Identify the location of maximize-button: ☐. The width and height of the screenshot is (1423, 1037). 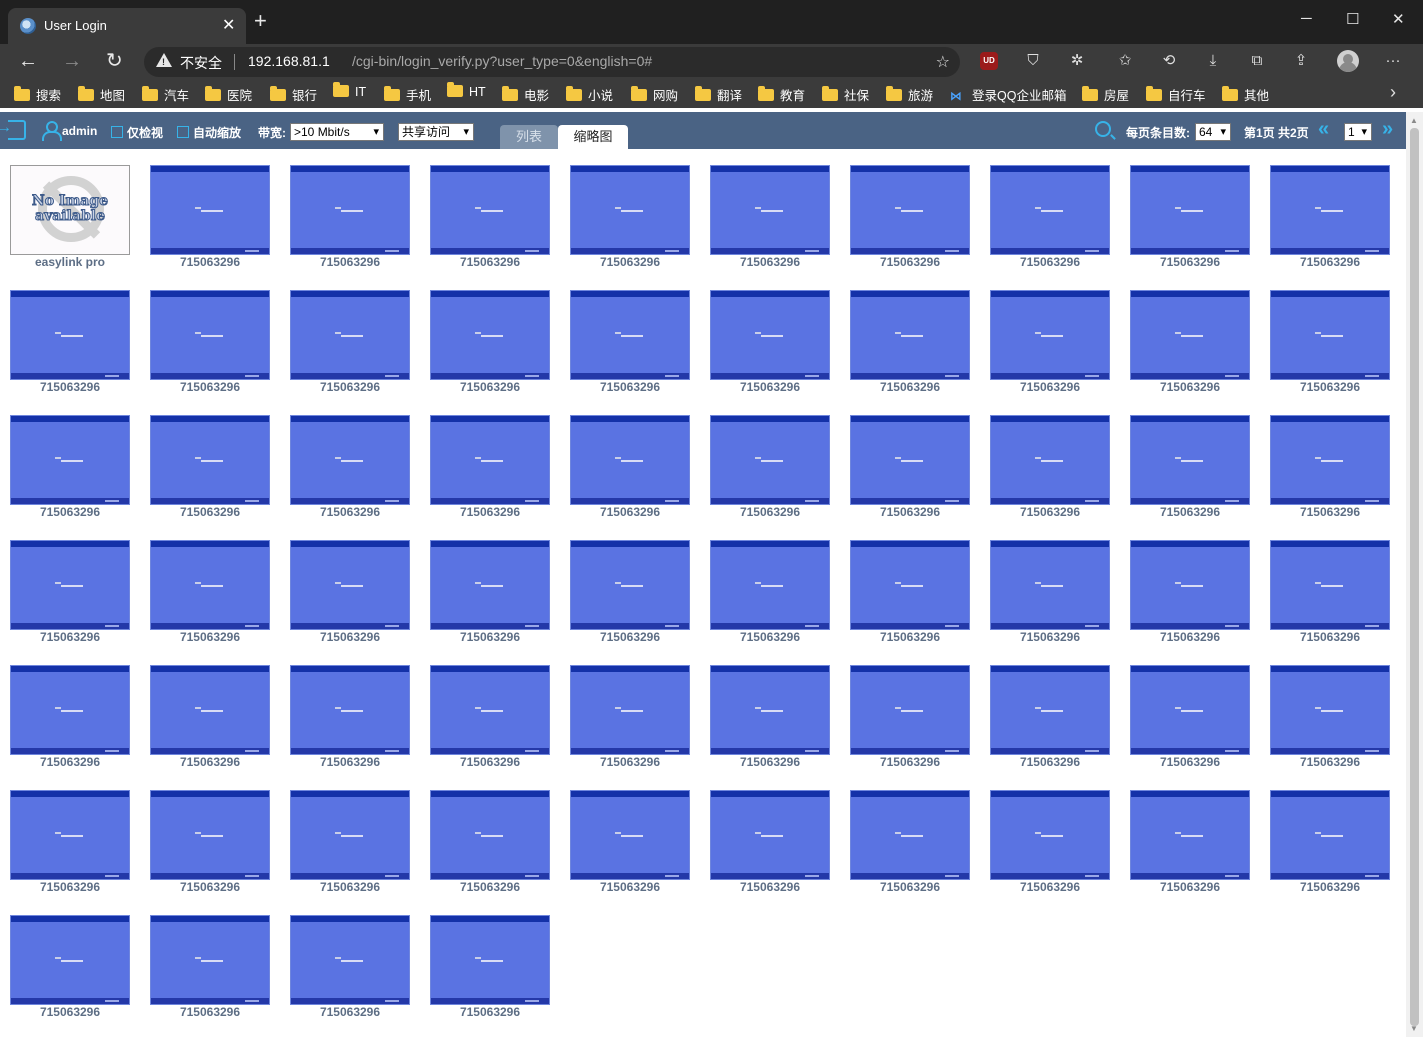
(1352, 19).